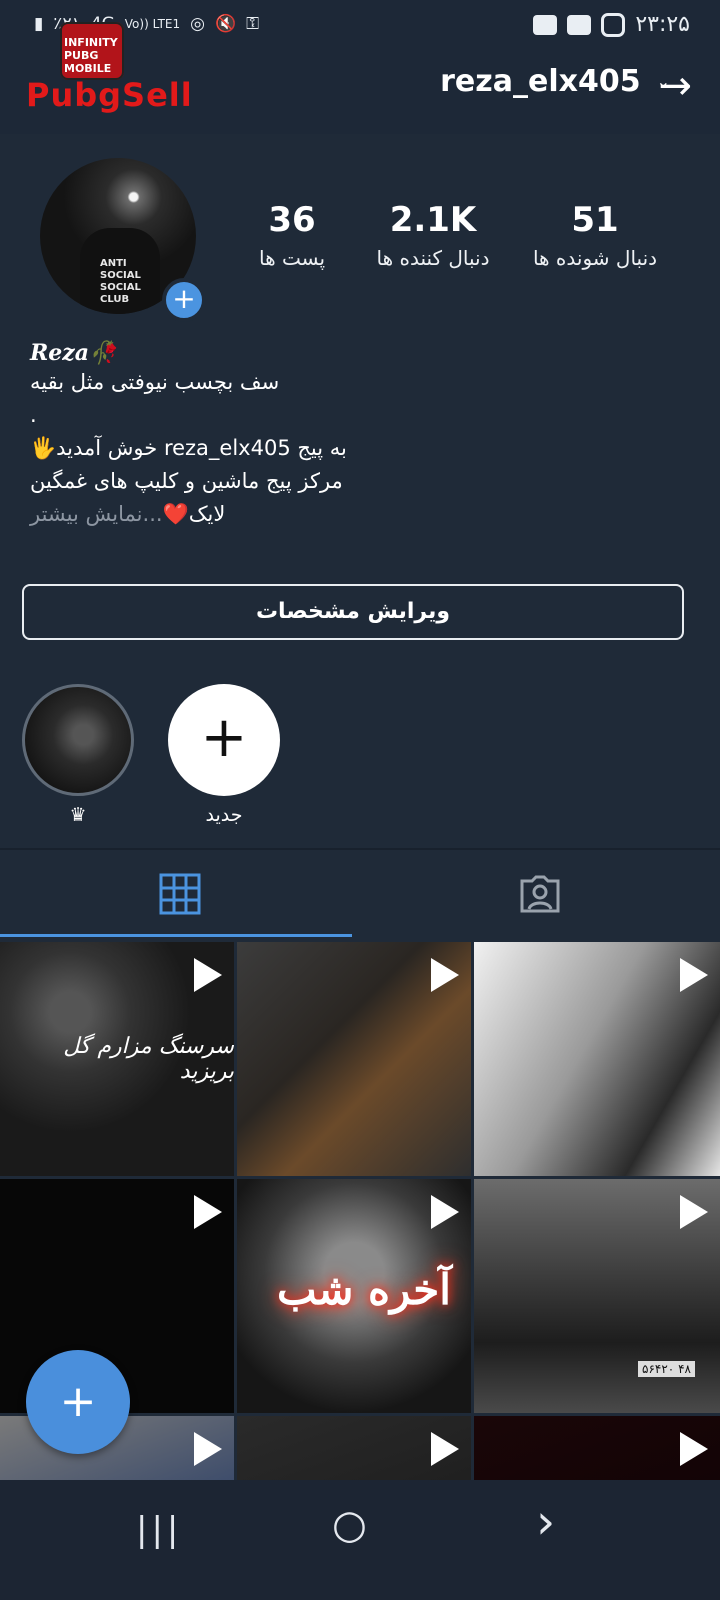  I want to click on status-right: ۲۳:۲۵, so click(611, 24).